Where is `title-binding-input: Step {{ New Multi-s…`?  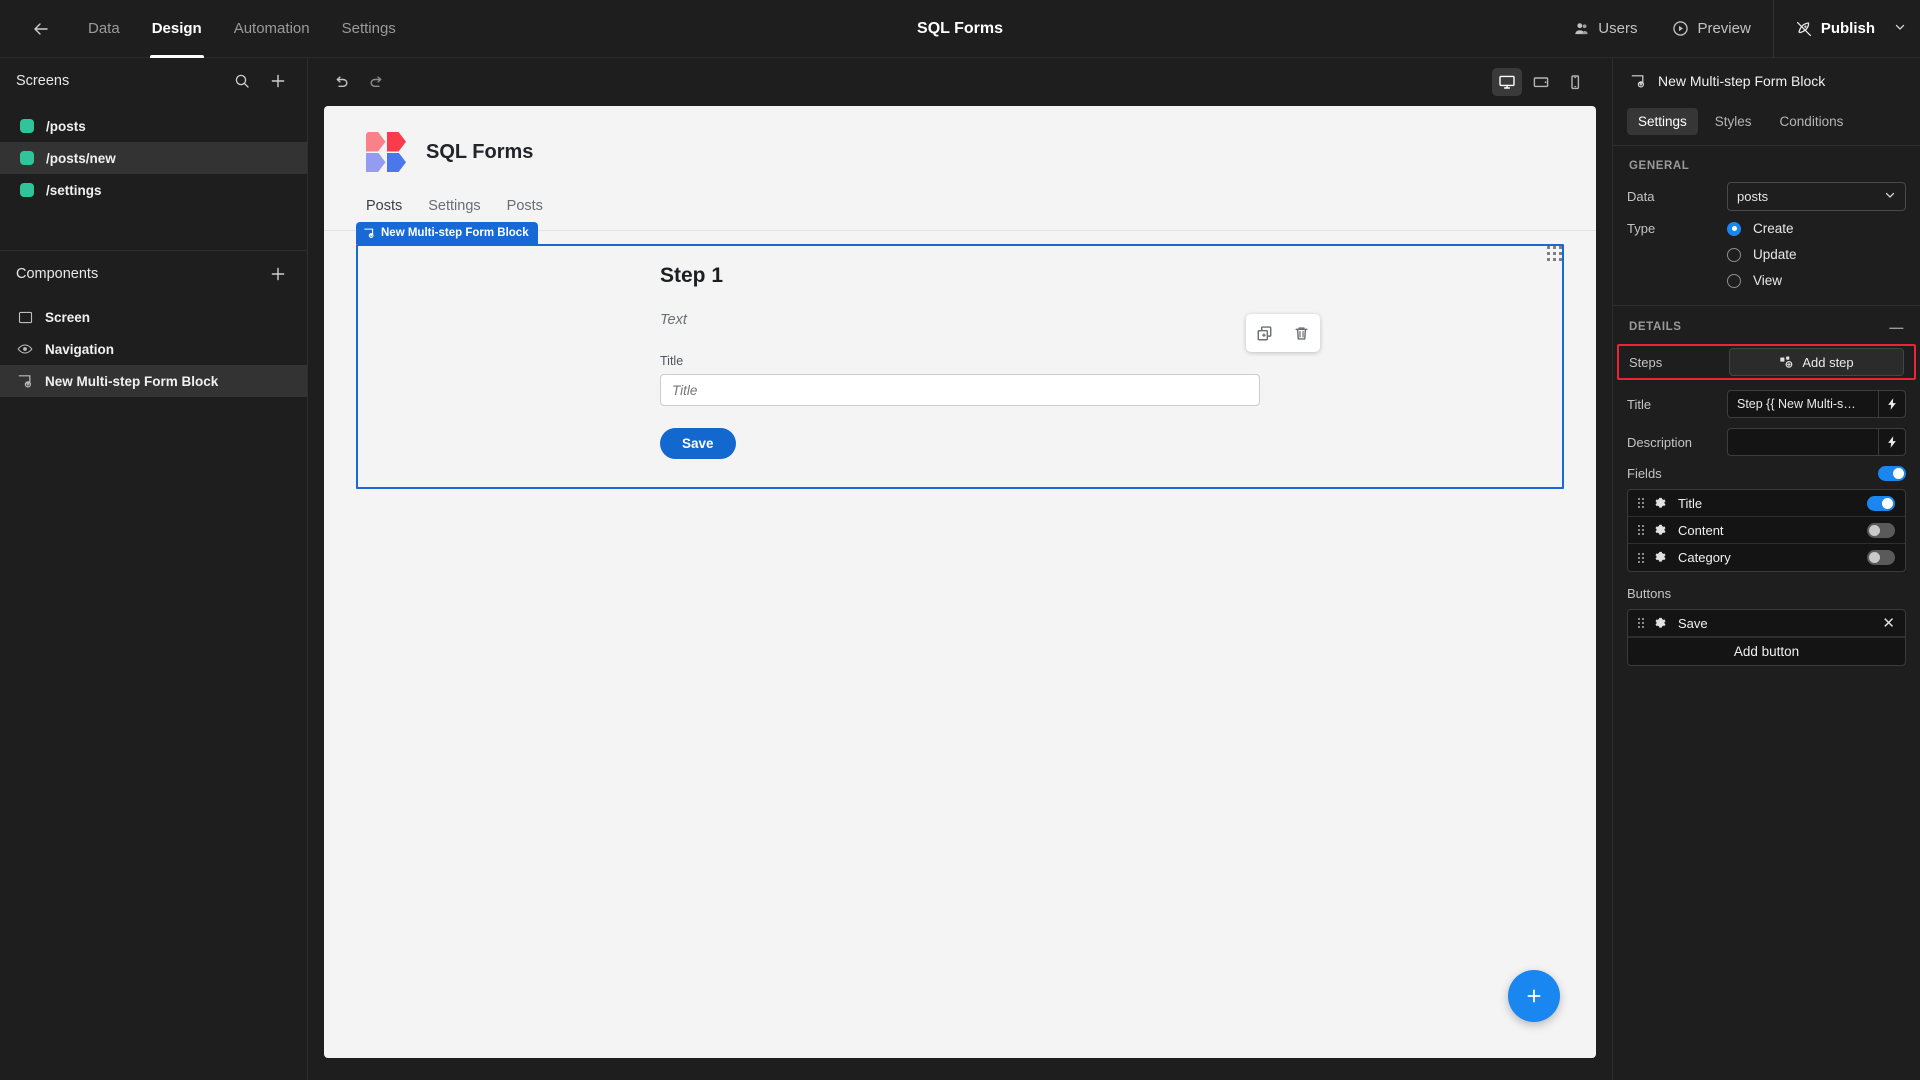 title-binding-input: Step {{ New Multi-s… is located at coordinates (1802, 404).